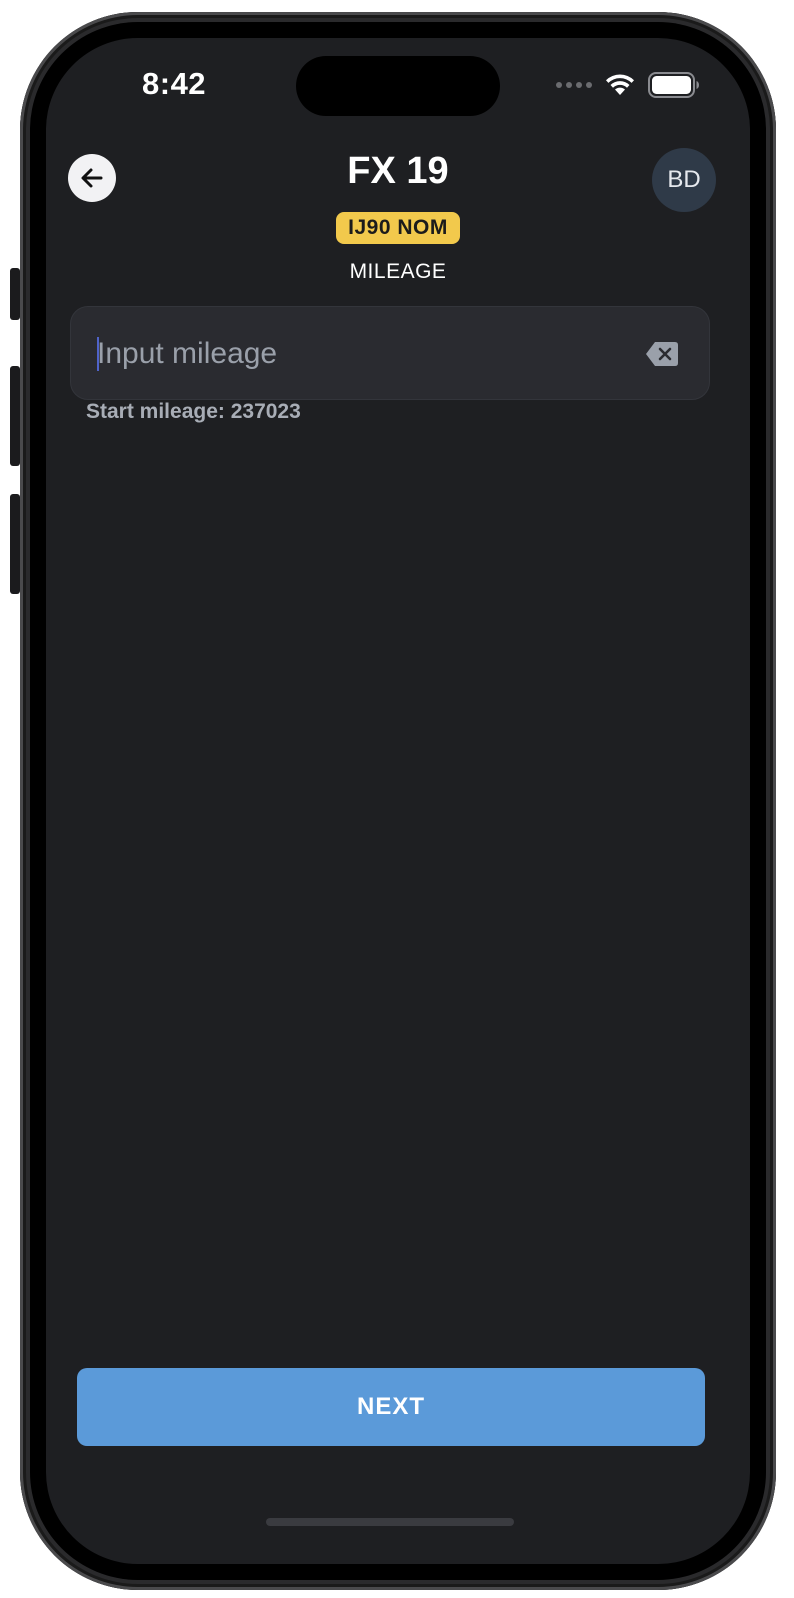  I want to click on next-button: NEXT, so click(391, 1407).